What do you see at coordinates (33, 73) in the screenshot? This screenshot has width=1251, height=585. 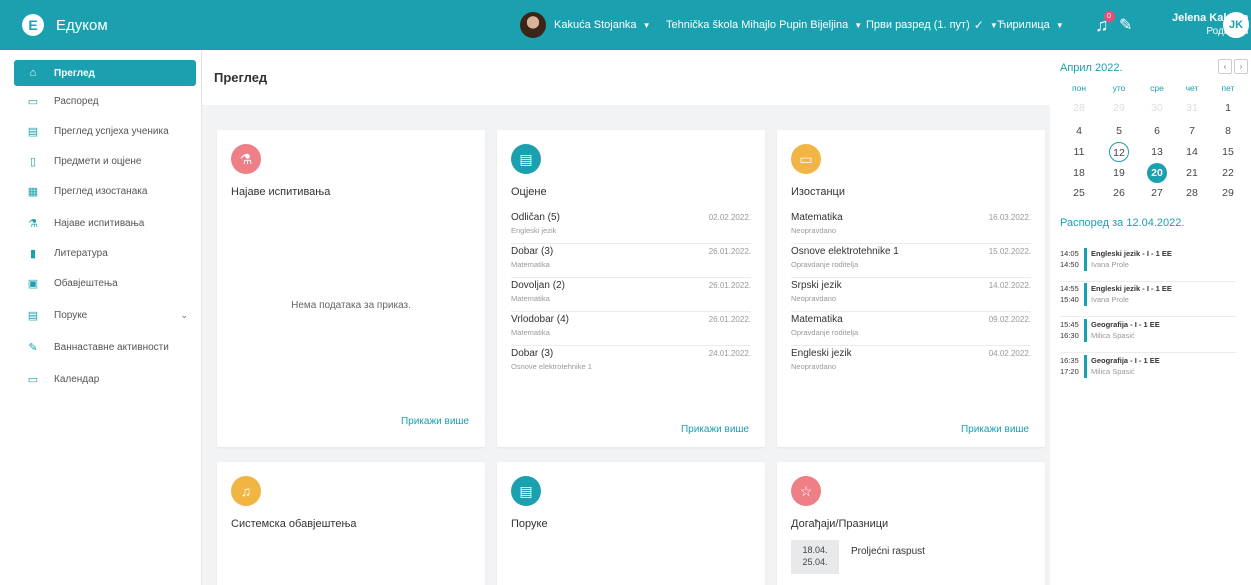 I see `home-icon: ⌂` at bounding box center [33, 73].